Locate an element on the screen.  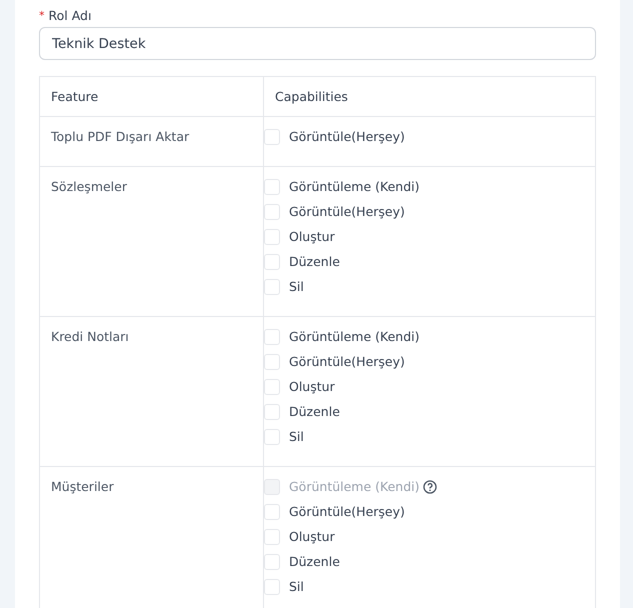
feature-name: Toplu PDF Dışarı Aktar is located at coordinates (120, 136).